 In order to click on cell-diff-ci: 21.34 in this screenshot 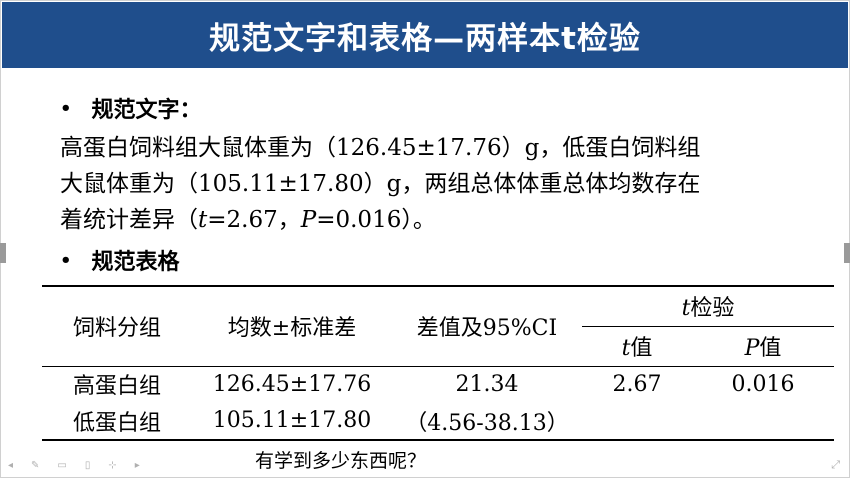, I will do `click(487, 384)`.